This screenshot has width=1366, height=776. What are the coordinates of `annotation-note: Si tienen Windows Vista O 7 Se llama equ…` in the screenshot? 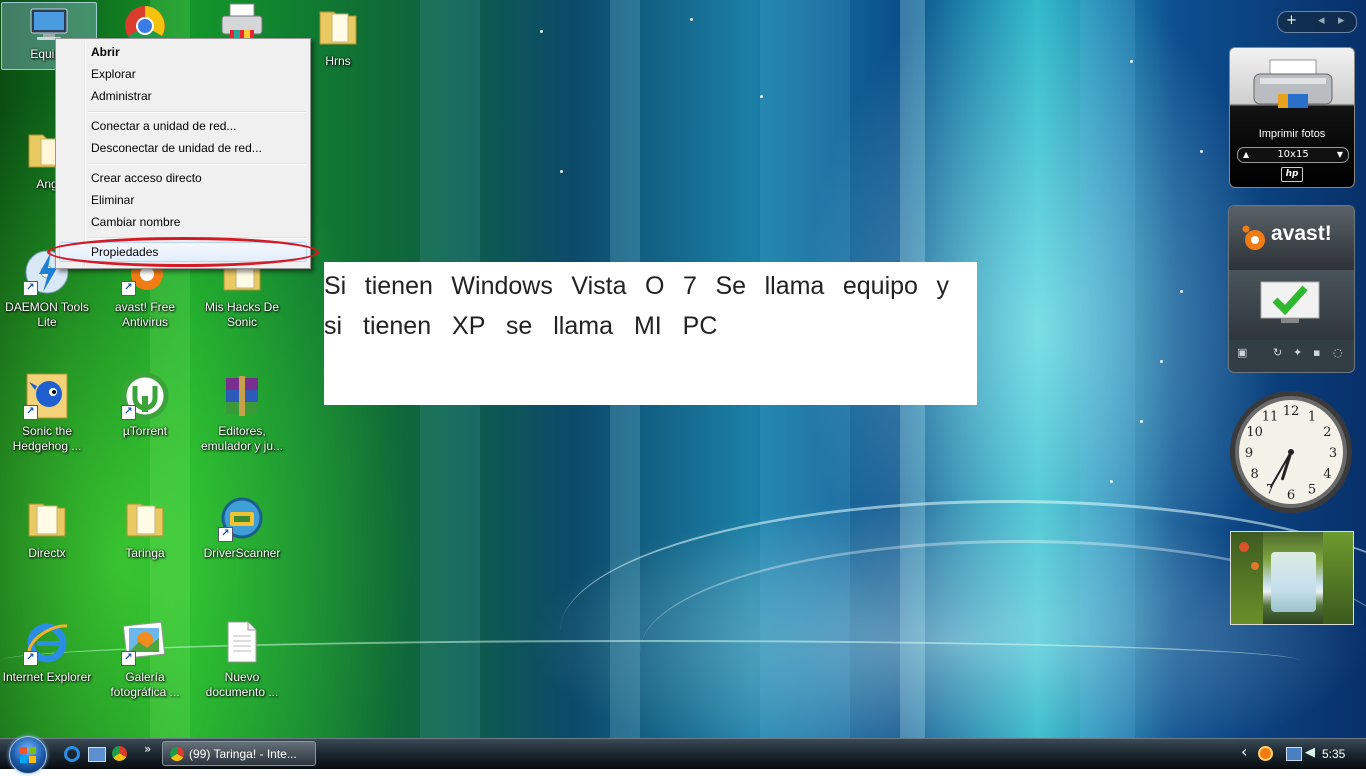 It's located at (650, 333).